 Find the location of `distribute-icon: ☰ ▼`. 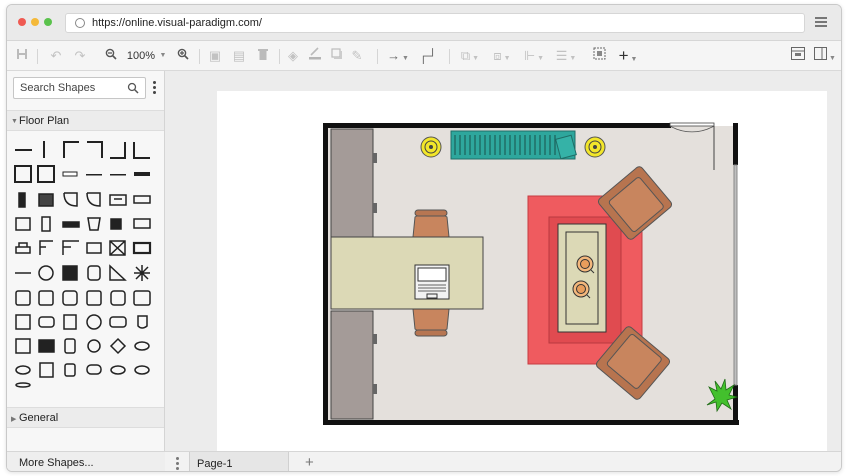

distribute-icon: ☰ ▼ is located at coordinates (566, 56).